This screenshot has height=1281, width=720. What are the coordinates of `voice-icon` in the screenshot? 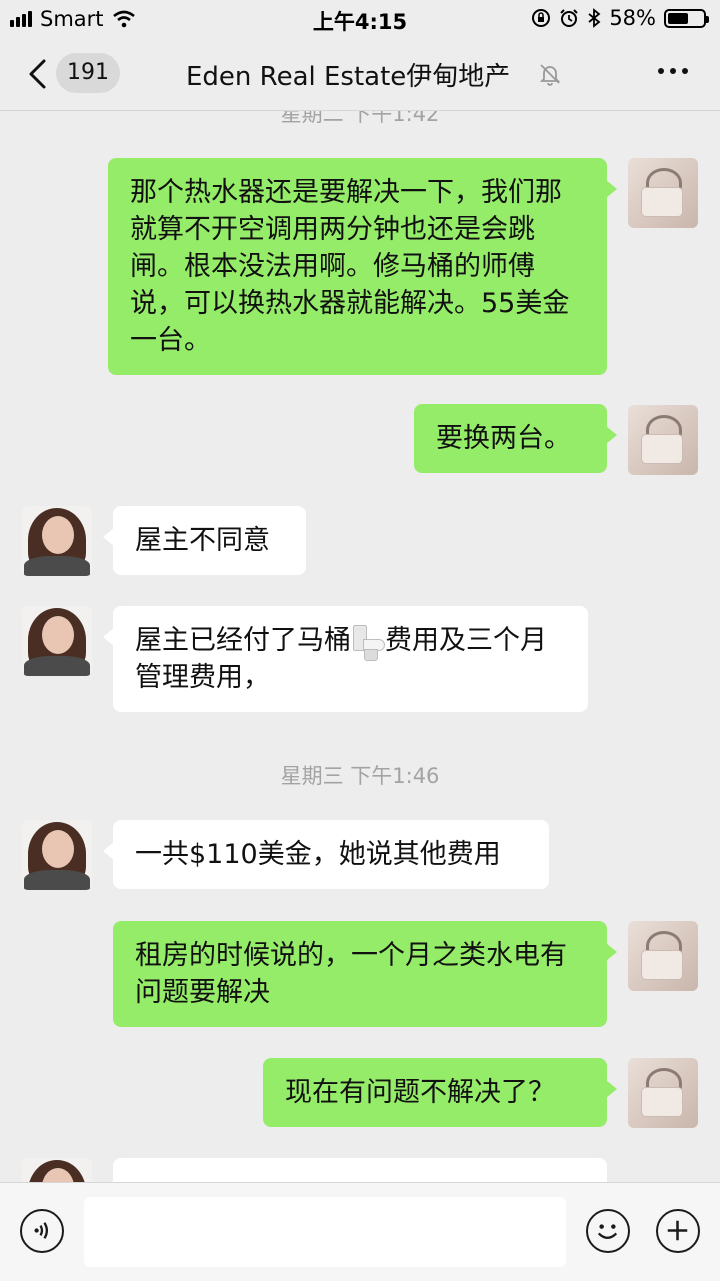 It's located at (42, 1231).